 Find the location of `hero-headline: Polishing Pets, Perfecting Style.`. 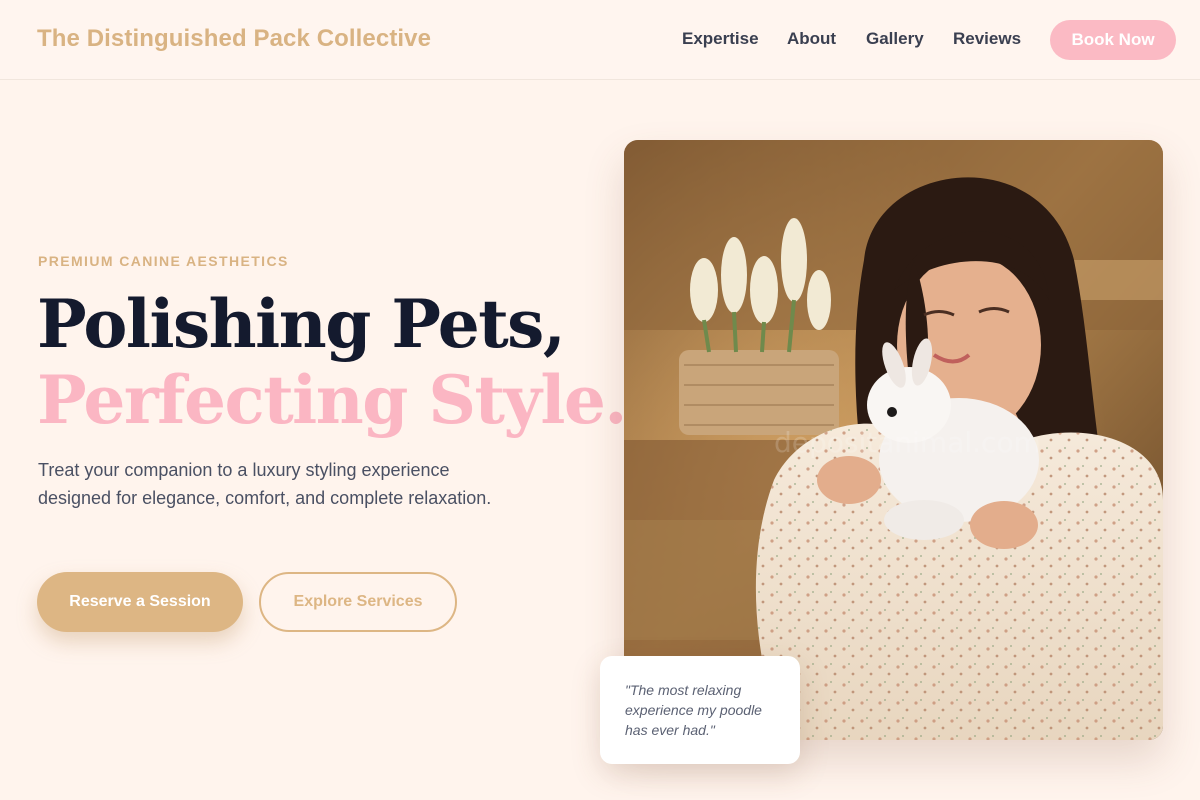

hero-headline: Polishing Pets, Perfecting Style. is located at coordinates (332, 362).